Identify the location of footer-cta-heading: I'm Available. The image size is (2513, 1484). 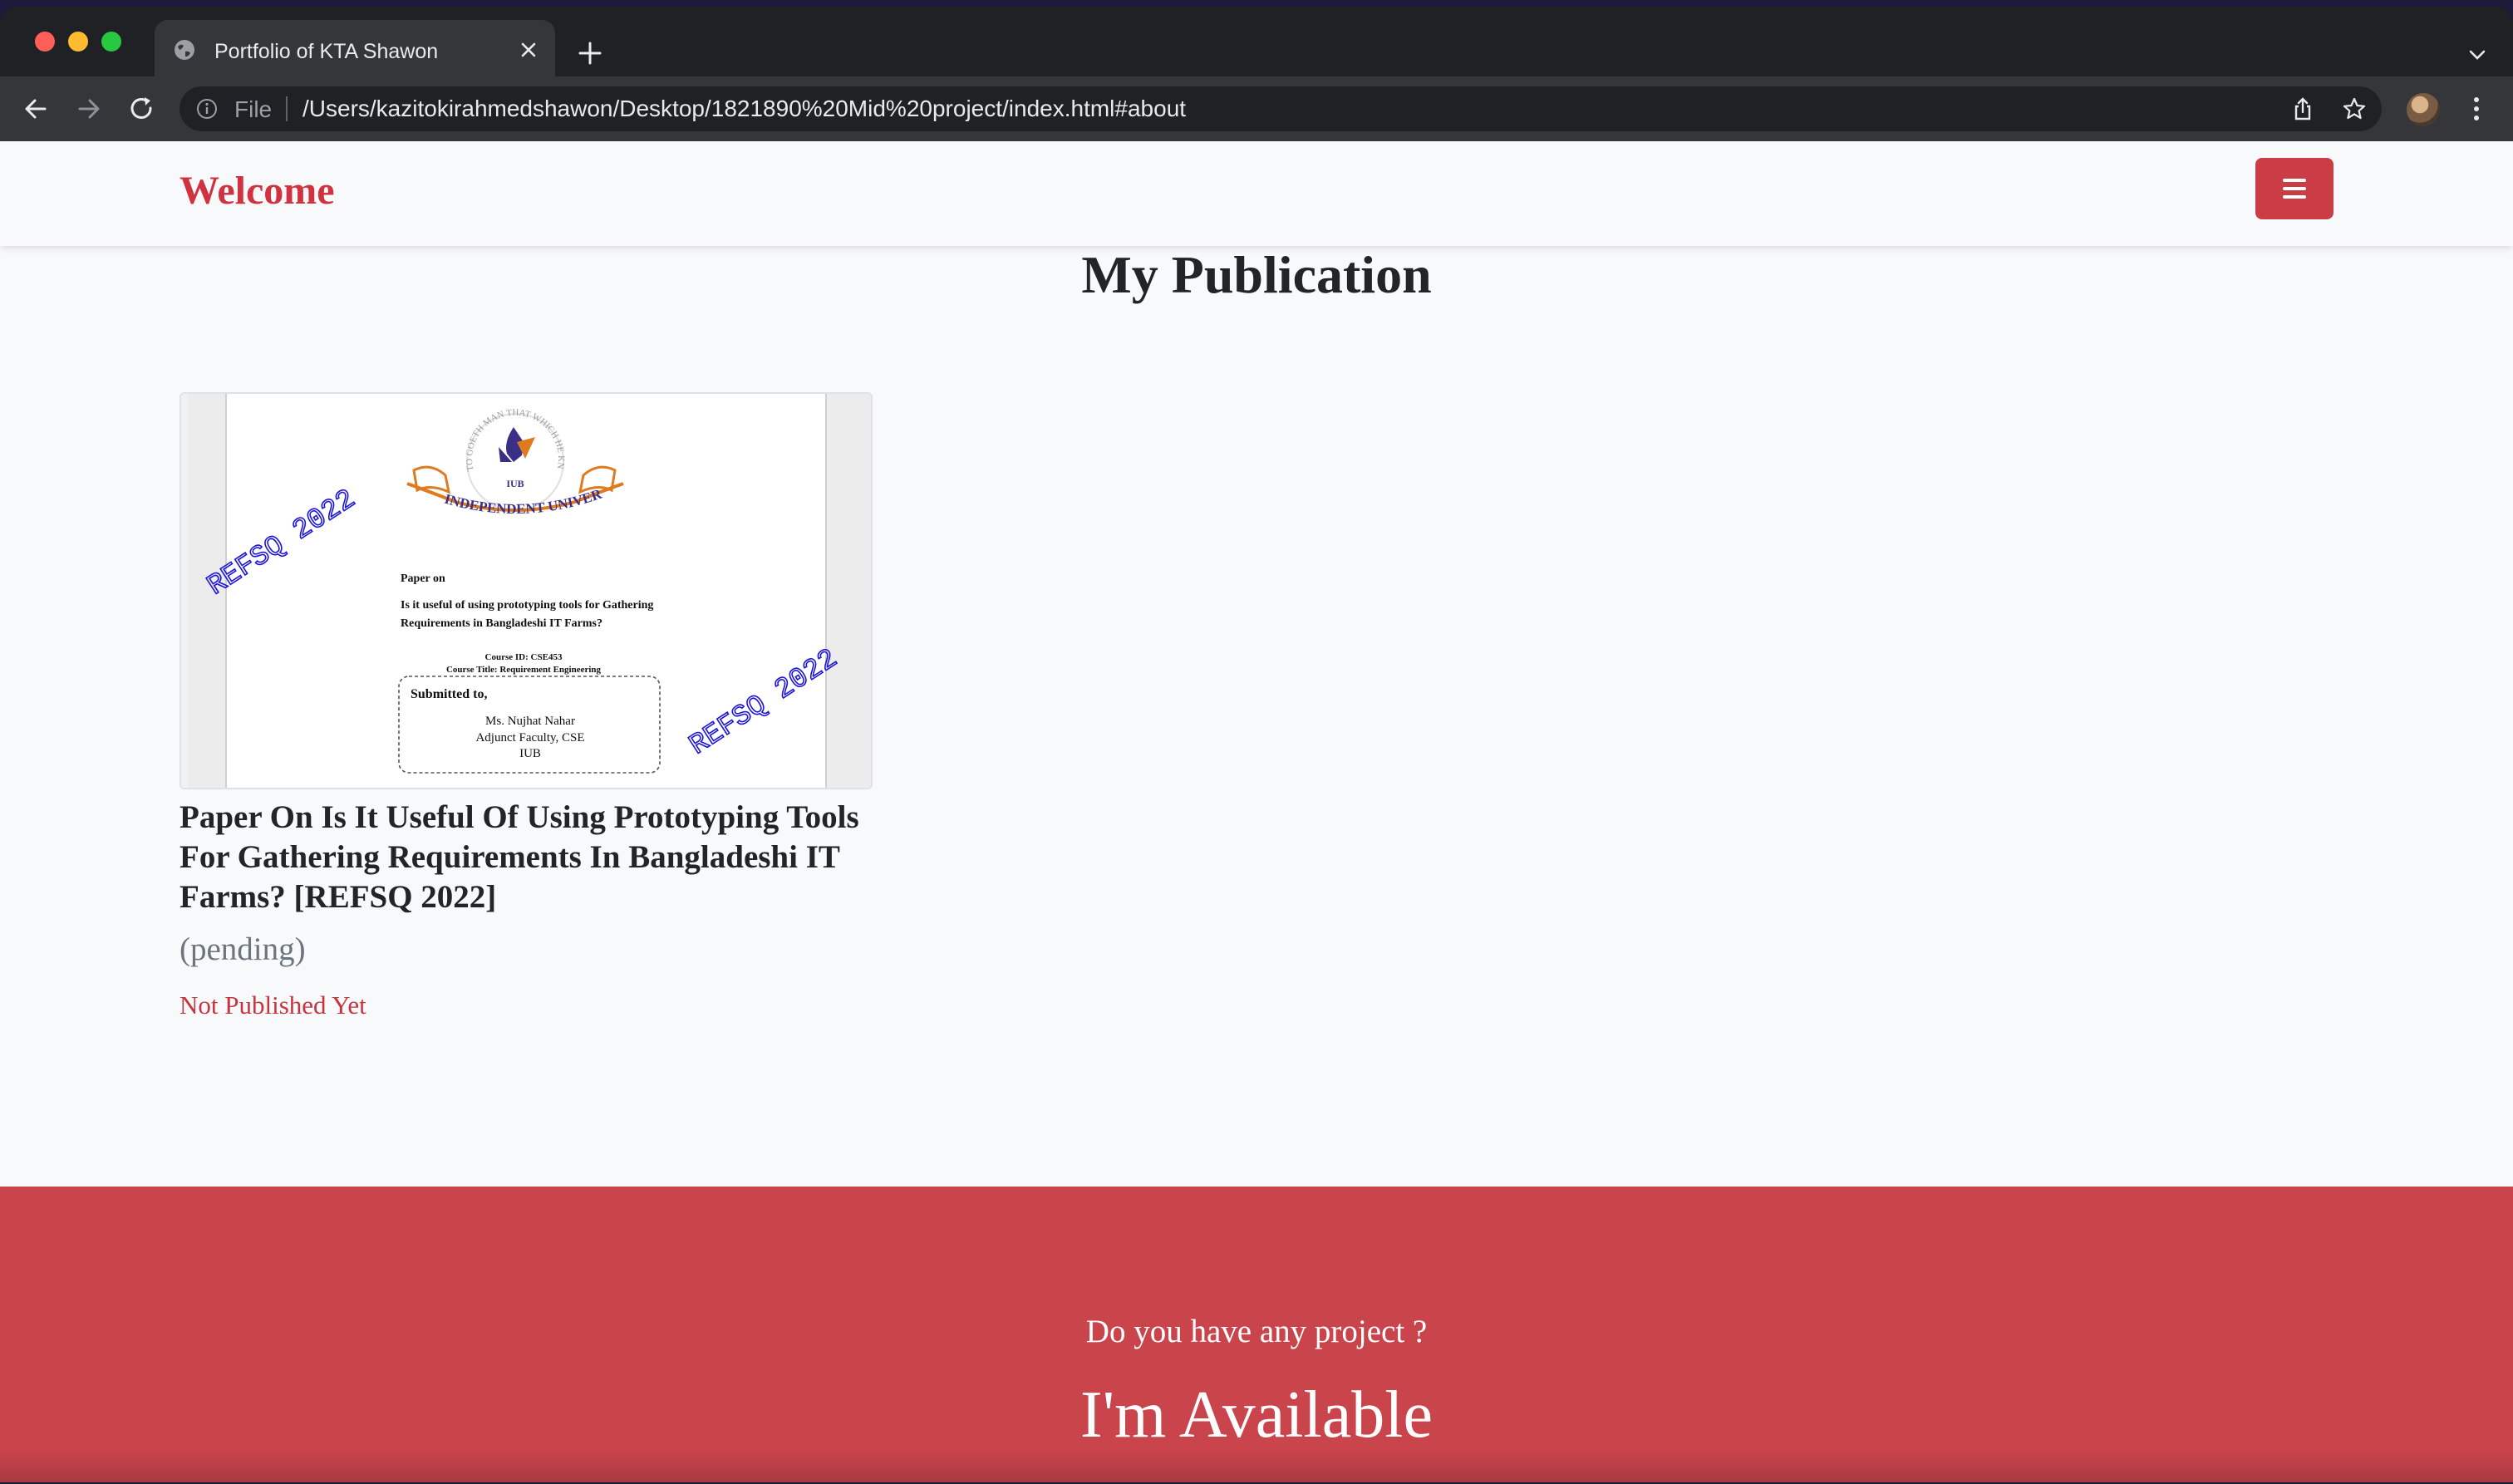
(1256, 1415).